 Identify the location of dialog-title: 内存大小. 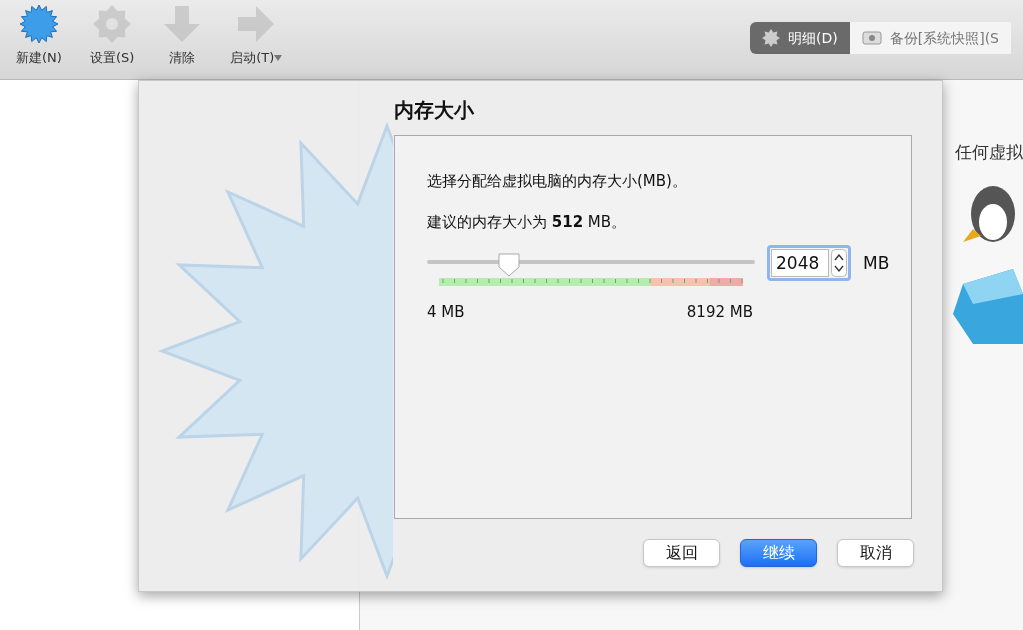
(434, 110).